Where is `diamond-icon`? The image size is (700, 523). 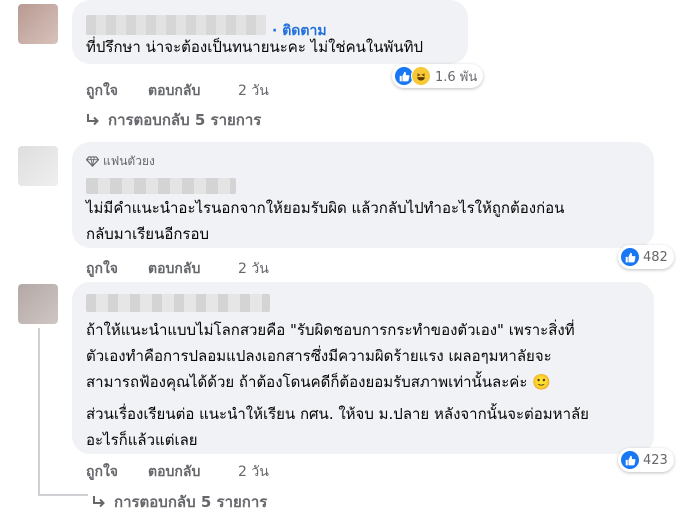
diamond-icon is located at coordinates (92, 161).